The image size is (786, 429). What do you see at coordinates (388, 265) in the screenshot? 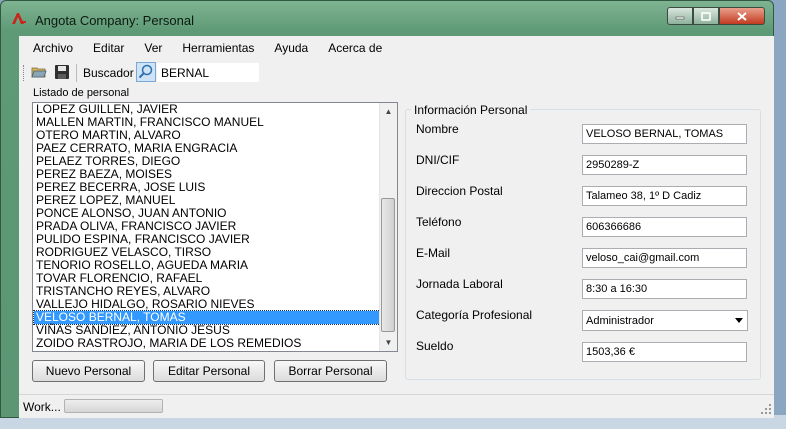
I see `scroll-thumb` at bounding box center [388, 265].